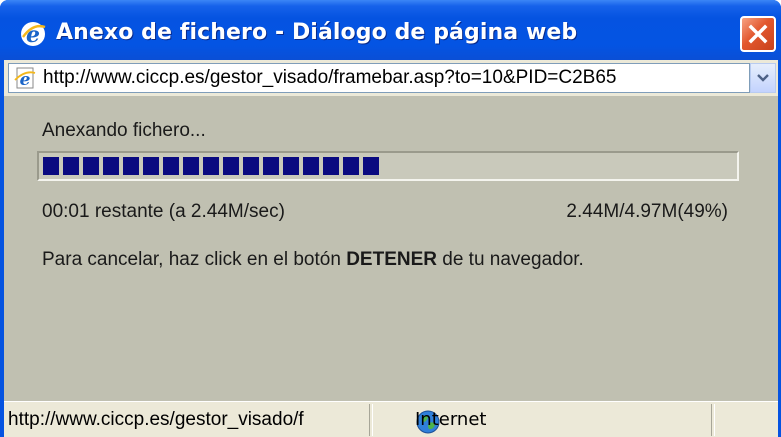 The width and height of the screenshot is (781, 437). I want to click on window-title: Anexo de fichero - Diálogo de página web, so click(317, 32).